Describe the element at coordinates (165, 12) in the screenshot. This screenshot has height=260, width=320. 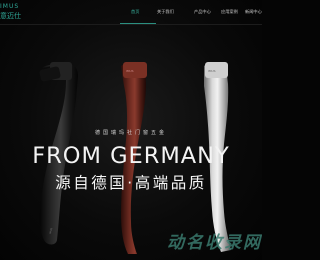
I see `nav-item-about: 关于我们` at that location.